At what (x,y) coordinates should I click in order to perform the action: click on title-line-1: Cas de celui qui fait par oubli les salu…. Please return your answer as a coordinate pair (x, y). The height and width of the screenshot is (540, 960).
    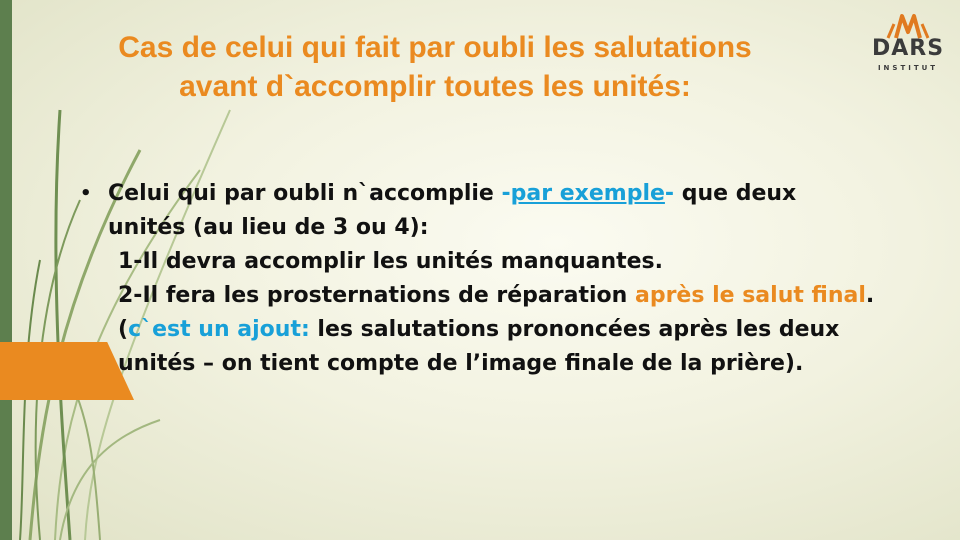
    Looking at the image, I should click on (435, 47).